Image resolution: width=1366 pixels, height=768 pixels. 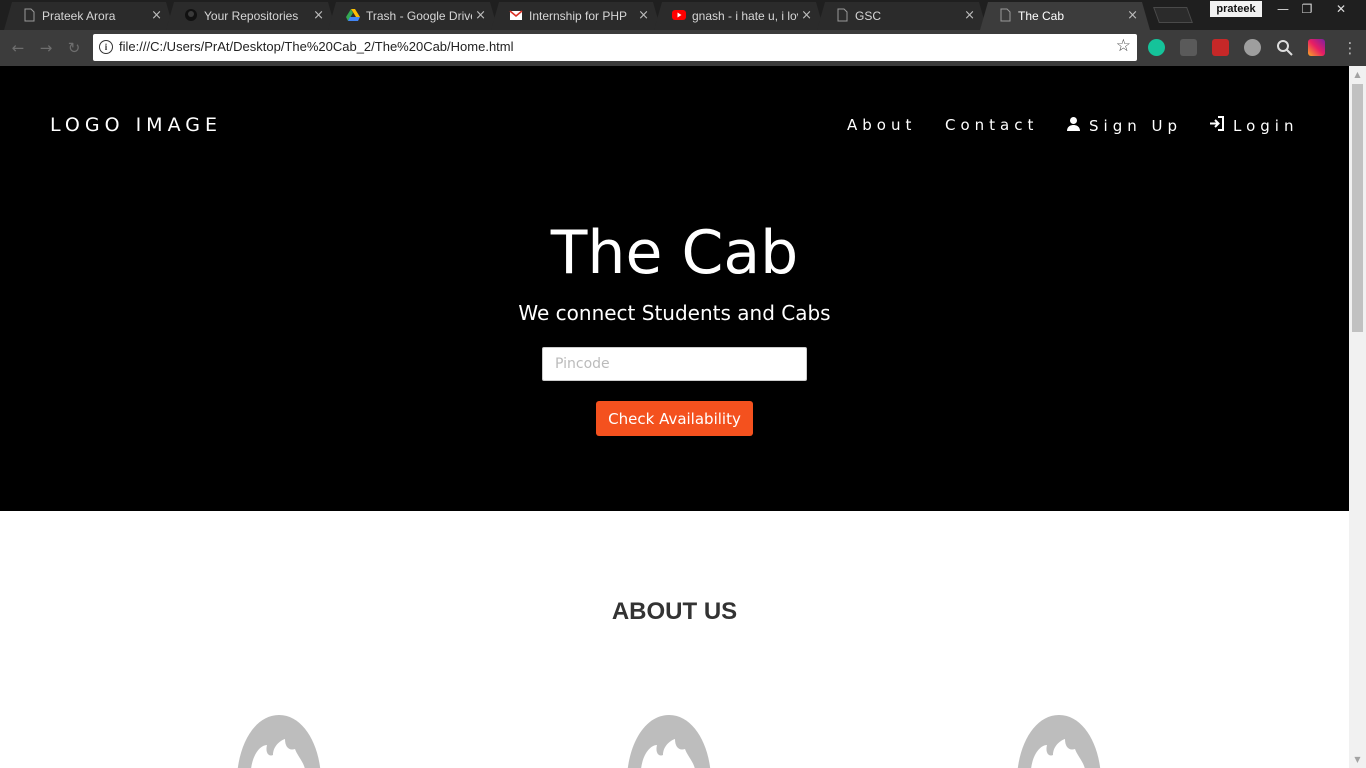 I want to click on nav-login: Login, so click(x=1253, y=125).